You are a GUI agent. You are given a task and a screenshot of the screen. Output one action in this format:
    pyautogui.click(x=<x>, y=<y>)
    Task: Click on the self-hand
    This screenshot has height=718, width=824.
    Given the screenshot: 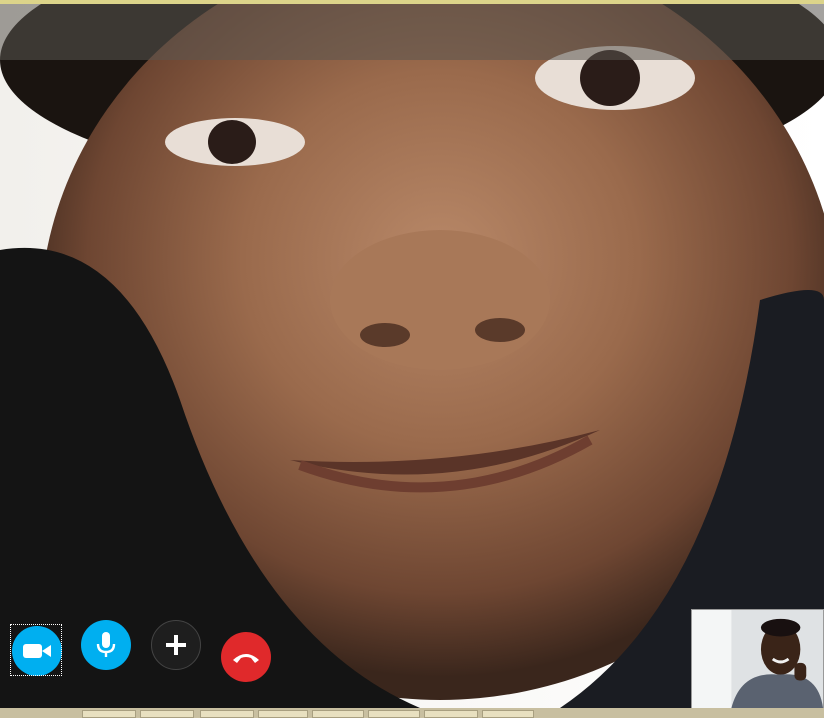 What is the action you would take?
    pyautogui.click(x=800, y=671)
    